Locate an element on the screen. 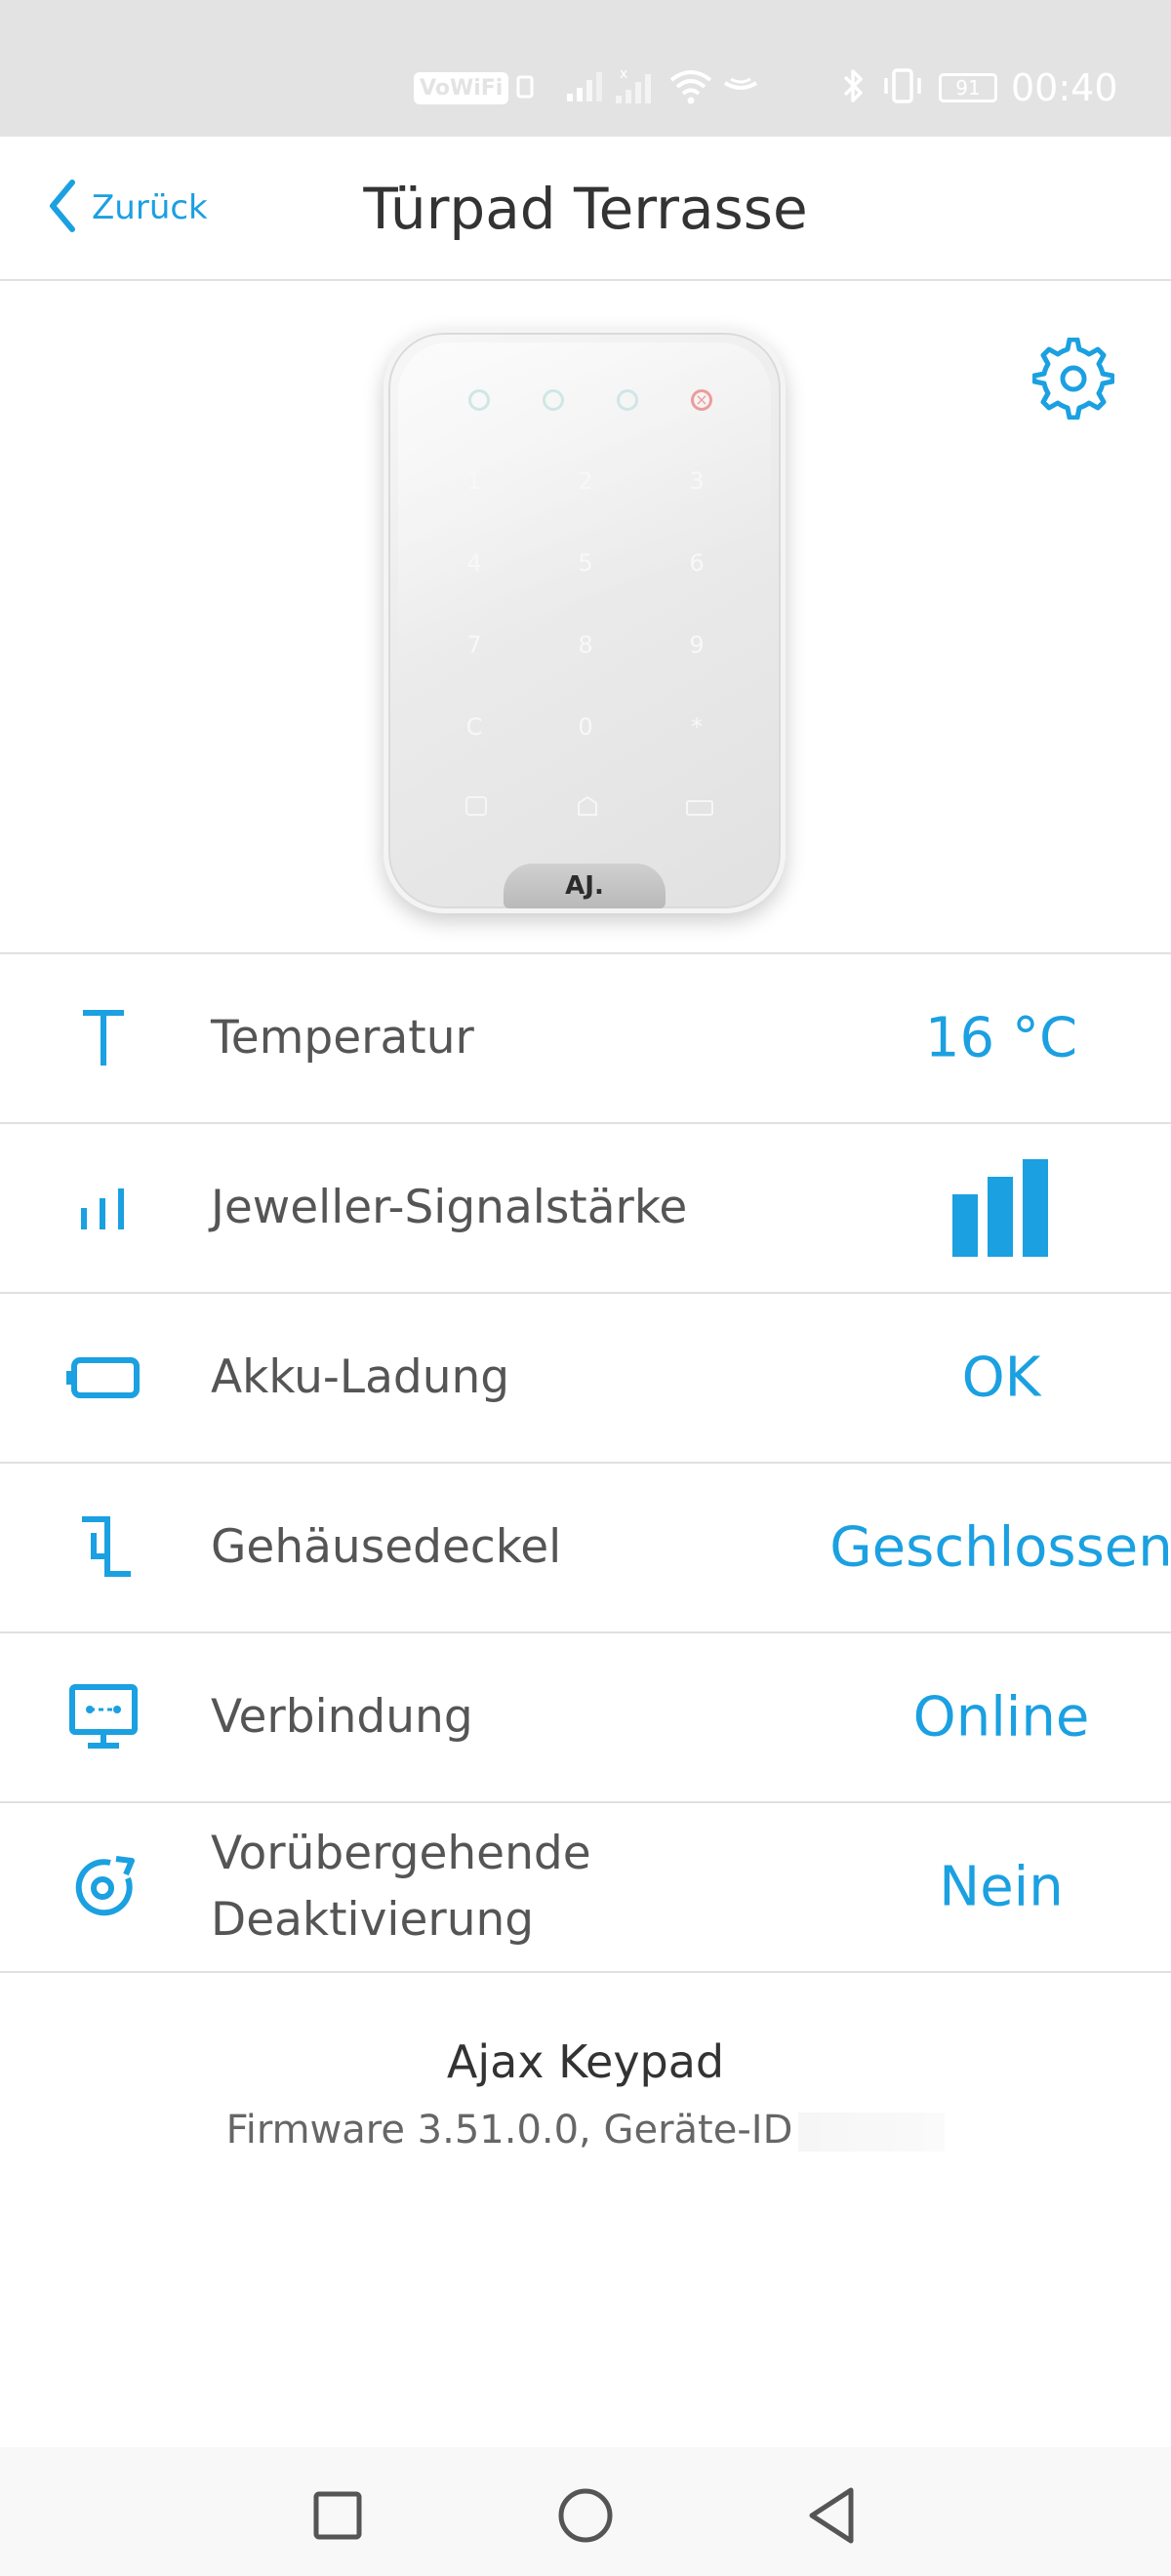  firmware-text: Firmware 3.51.0.0, Geräte-ID is located at coordinates (509, 2130).